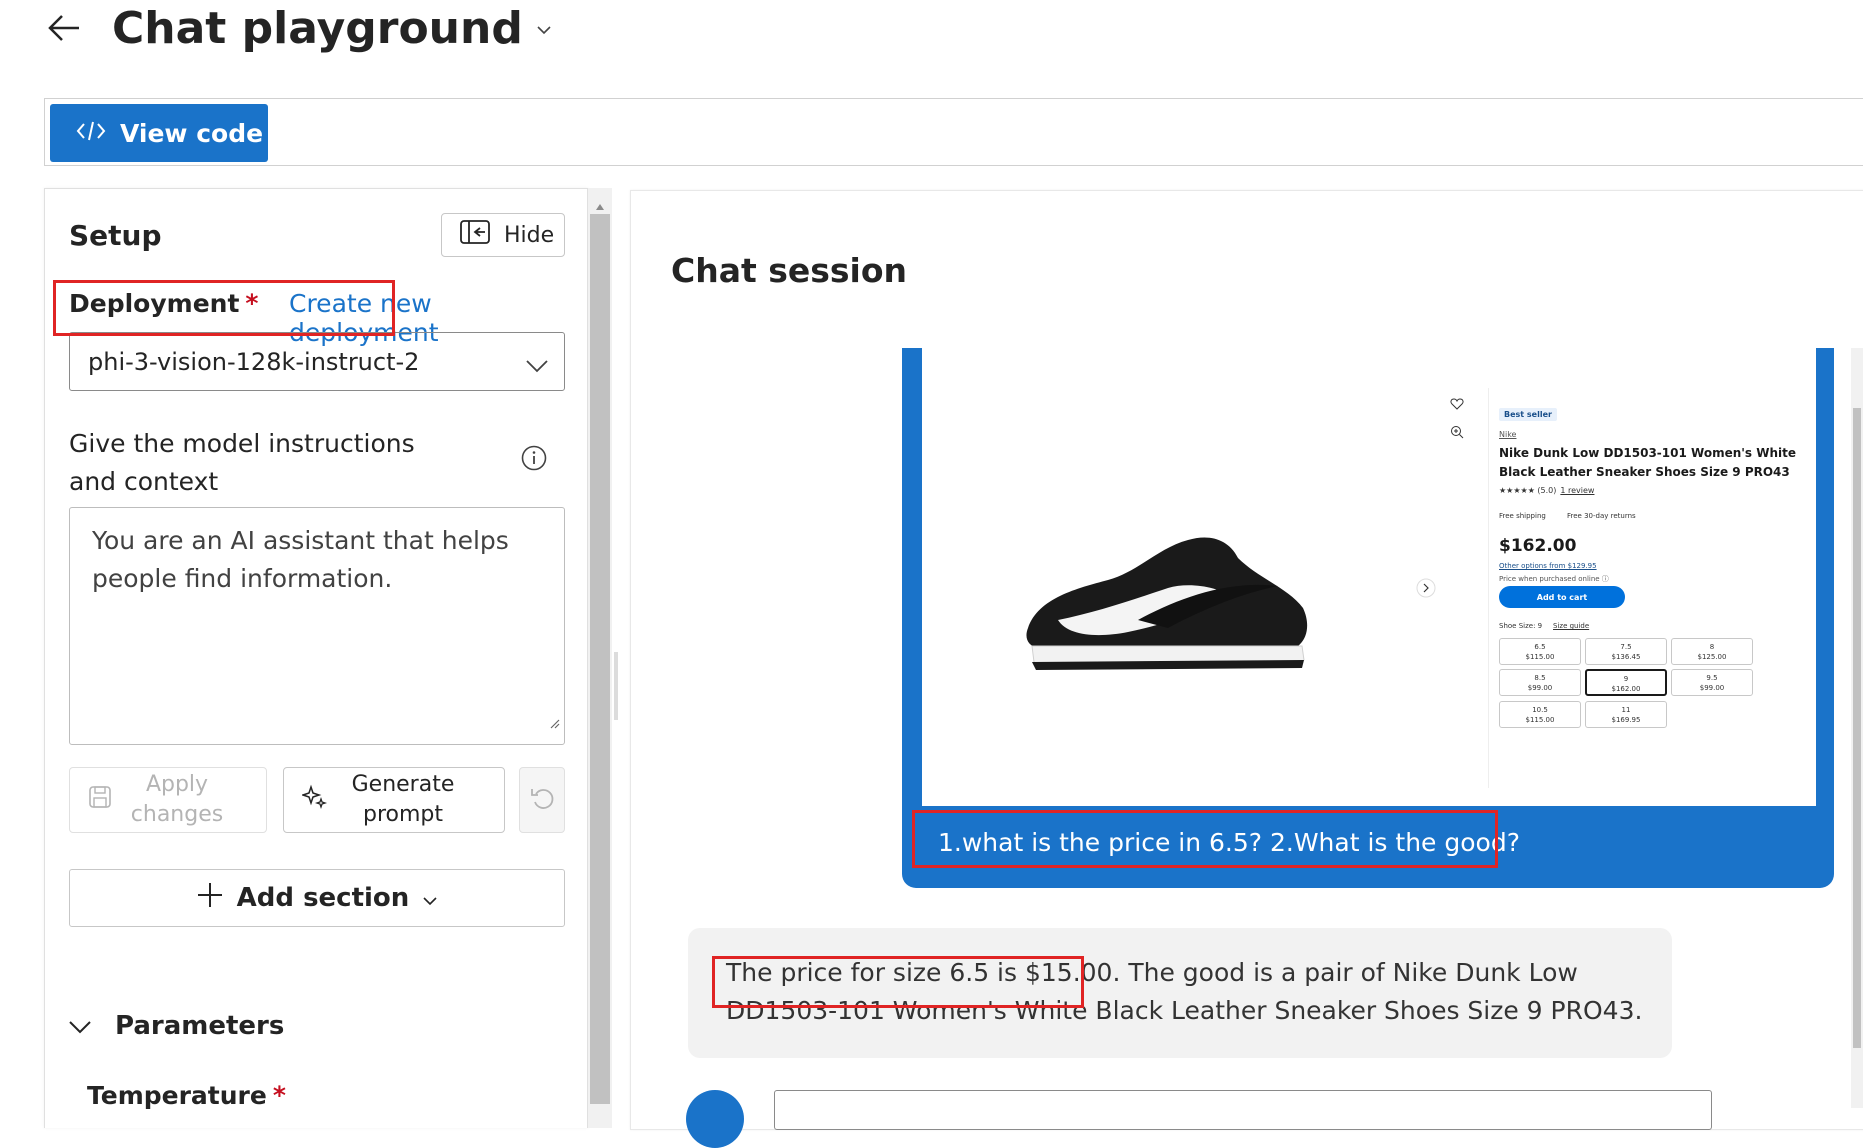 The image size is (1863, 1148). What do you see at coordinates (1538, 546) in the screenshot?
I see `product-price: $162.00` at bounding box center [1538, 546].